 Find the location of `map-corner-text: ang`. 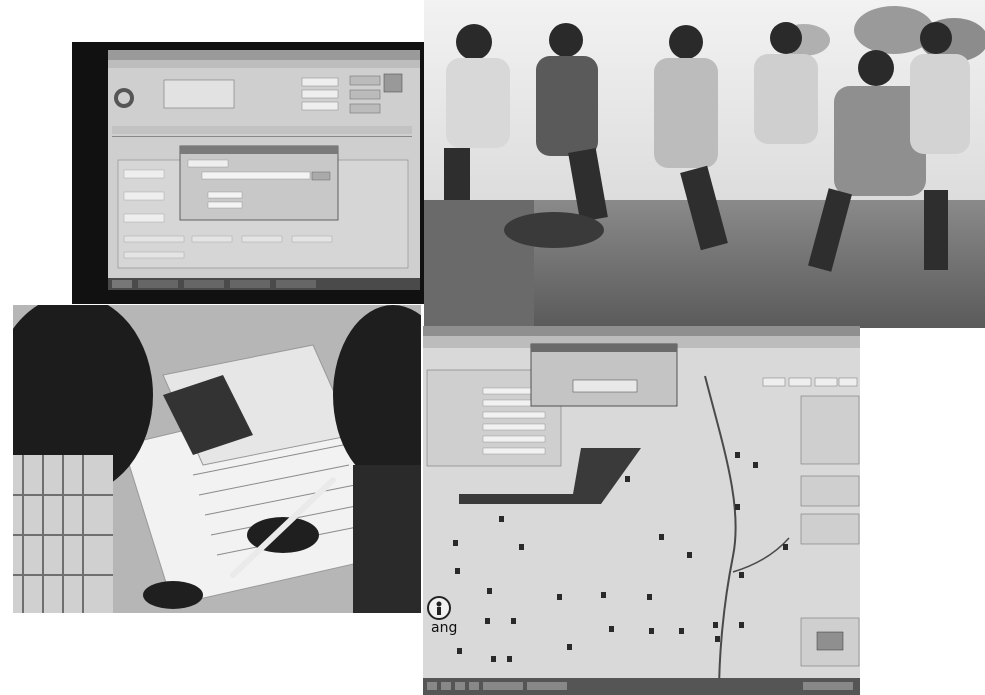

map-corner-text: ang is located at coordinates (444, 628).